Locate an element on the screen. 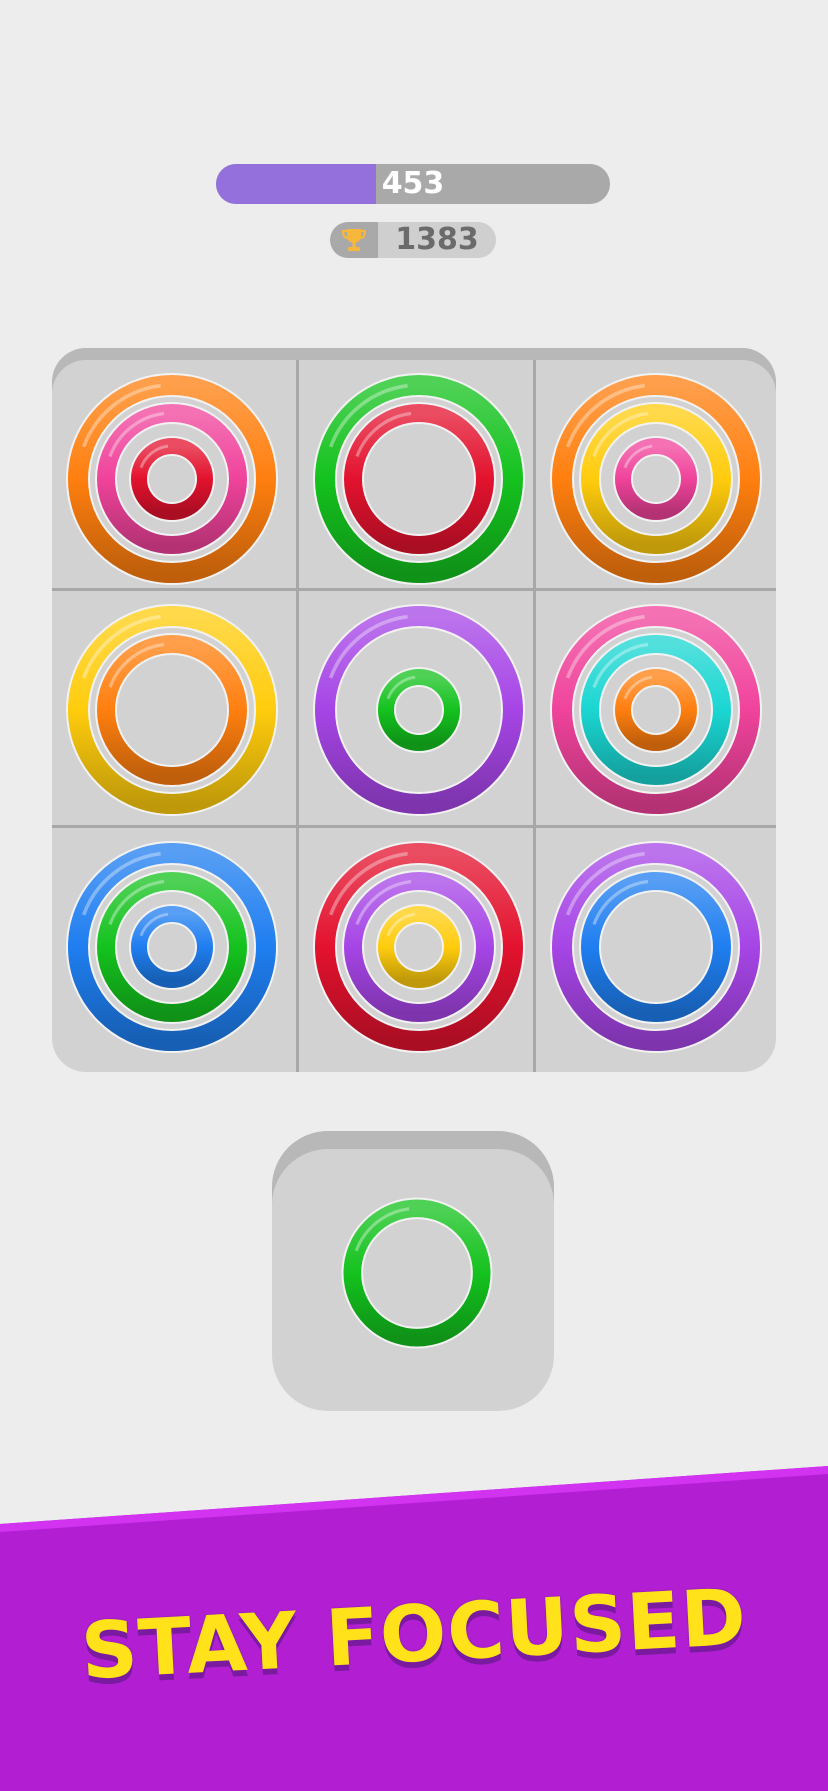 This screenshot has width=828, height=1791. next-piece is located at coordinates (413, 1271).